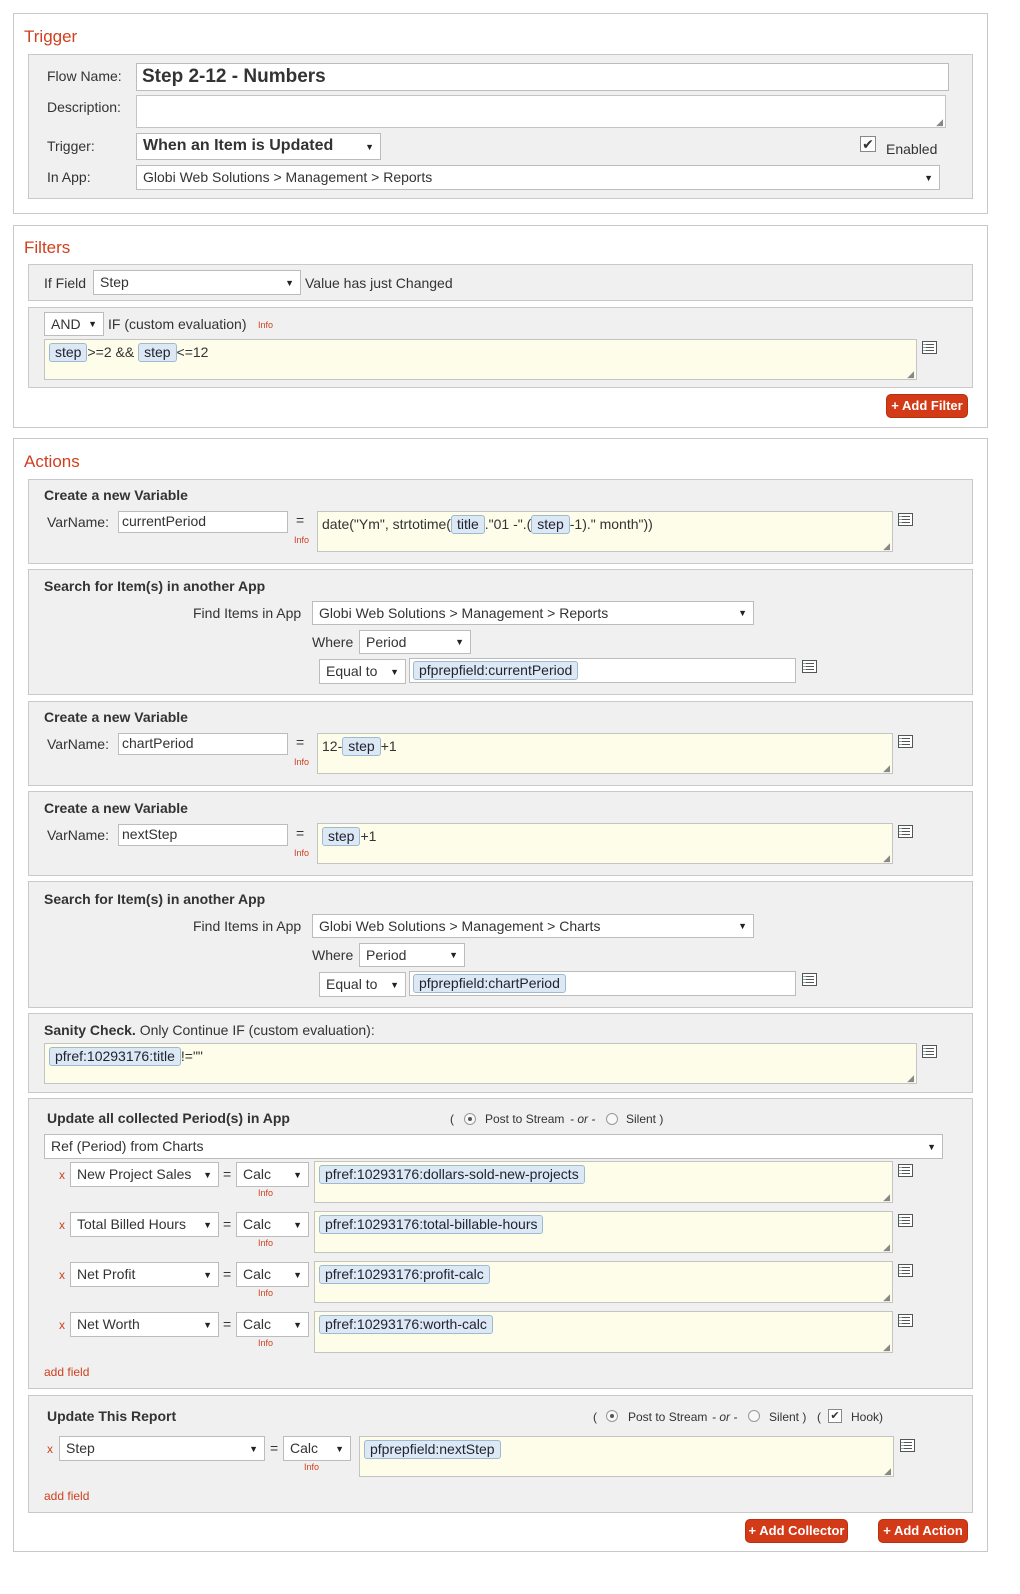 This screenshot has height=1594, width=1020. Describe the element at coordinates (203, 744) in the screenshot. I see `varname-input: chartPeriod` at that location.